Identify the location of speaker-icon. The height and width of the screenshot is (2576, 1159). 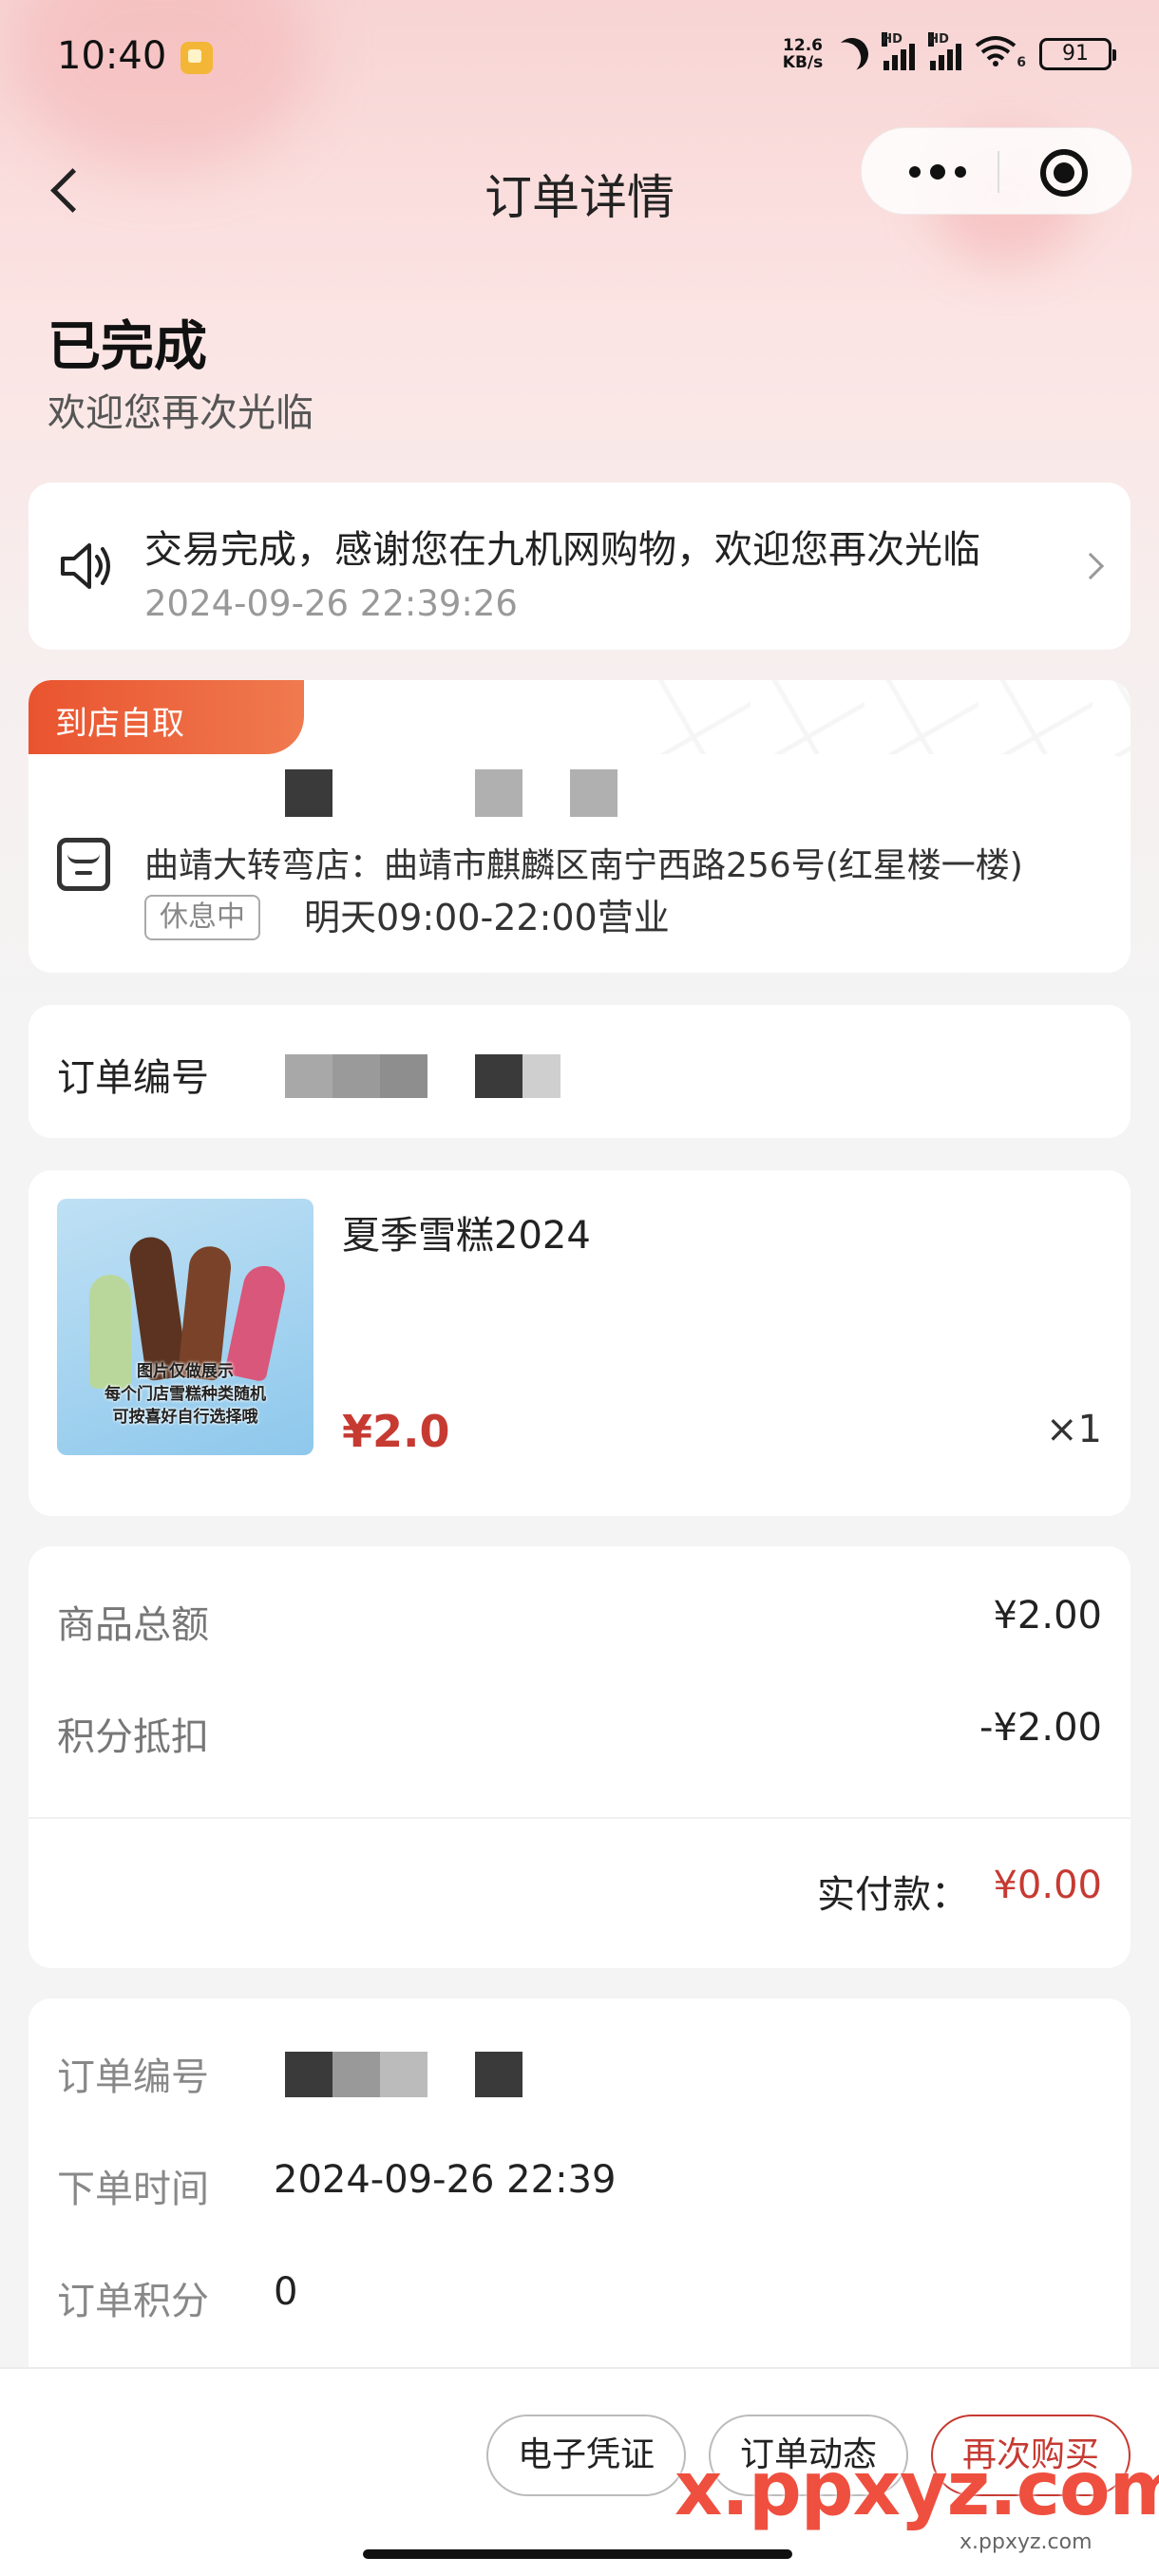
(85, 566).